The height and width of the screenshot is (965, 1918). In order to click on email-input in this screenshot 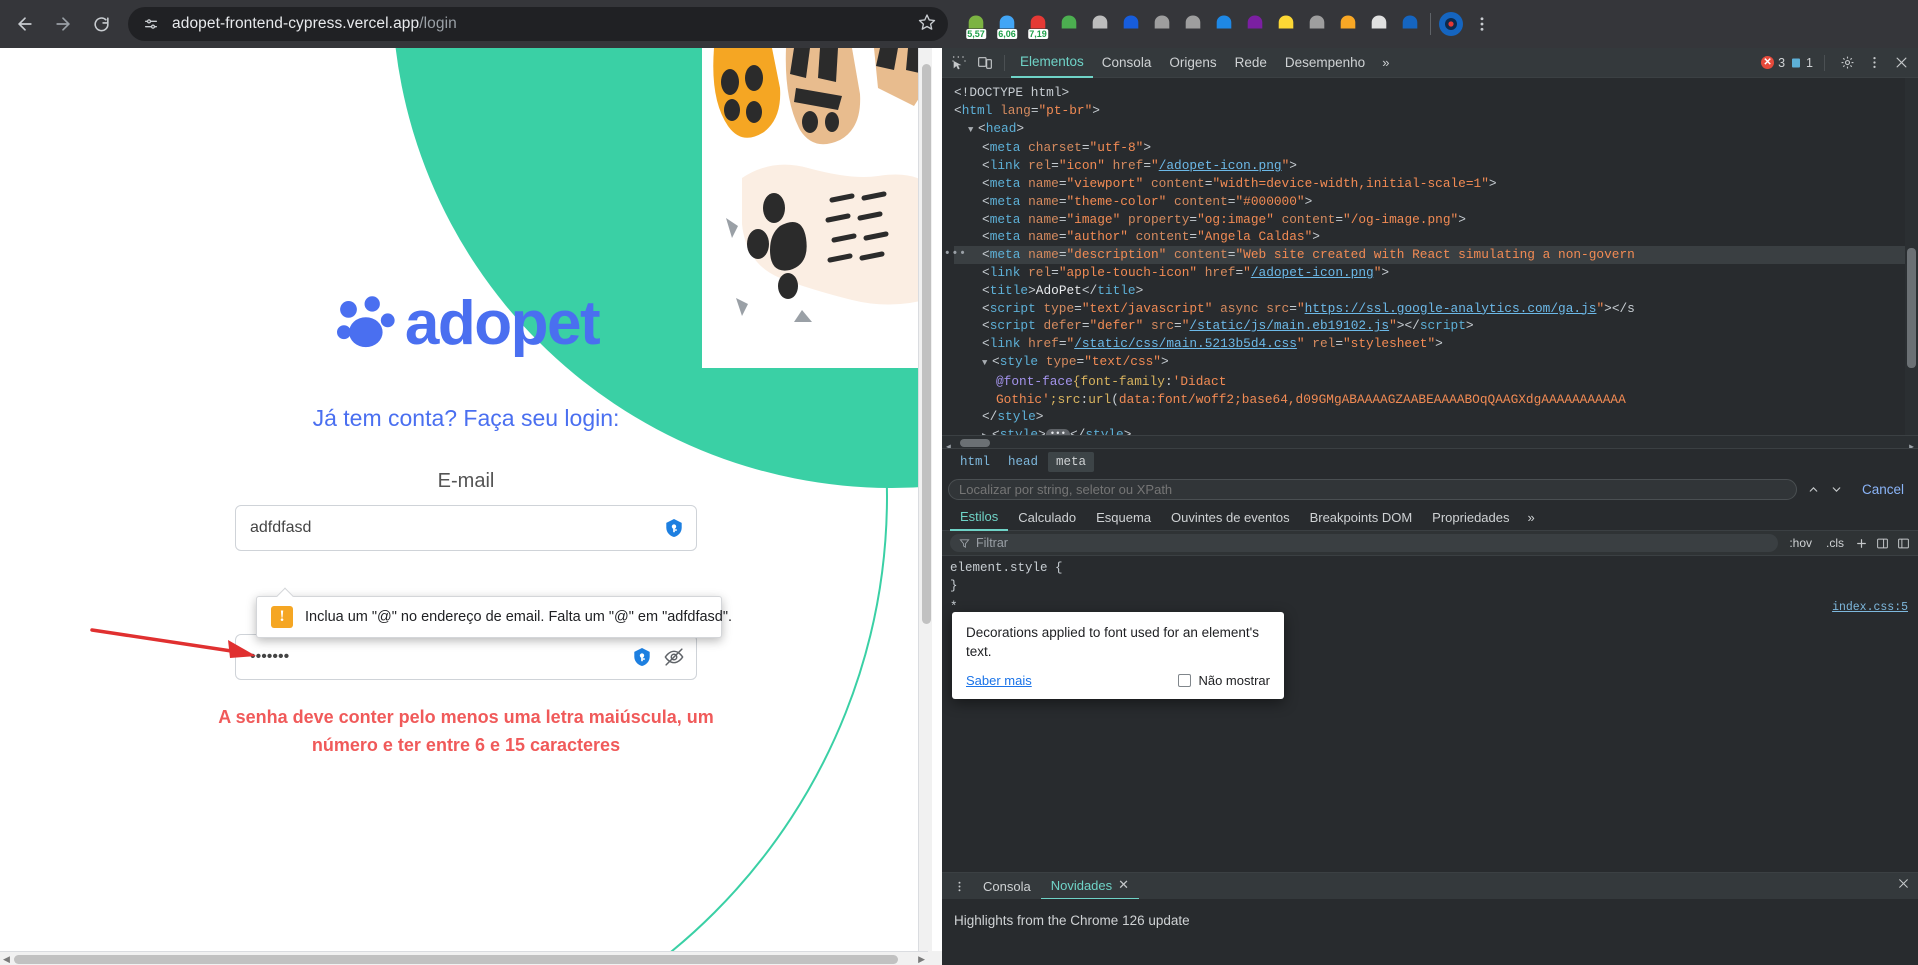, I will do `click(466, 528)`.